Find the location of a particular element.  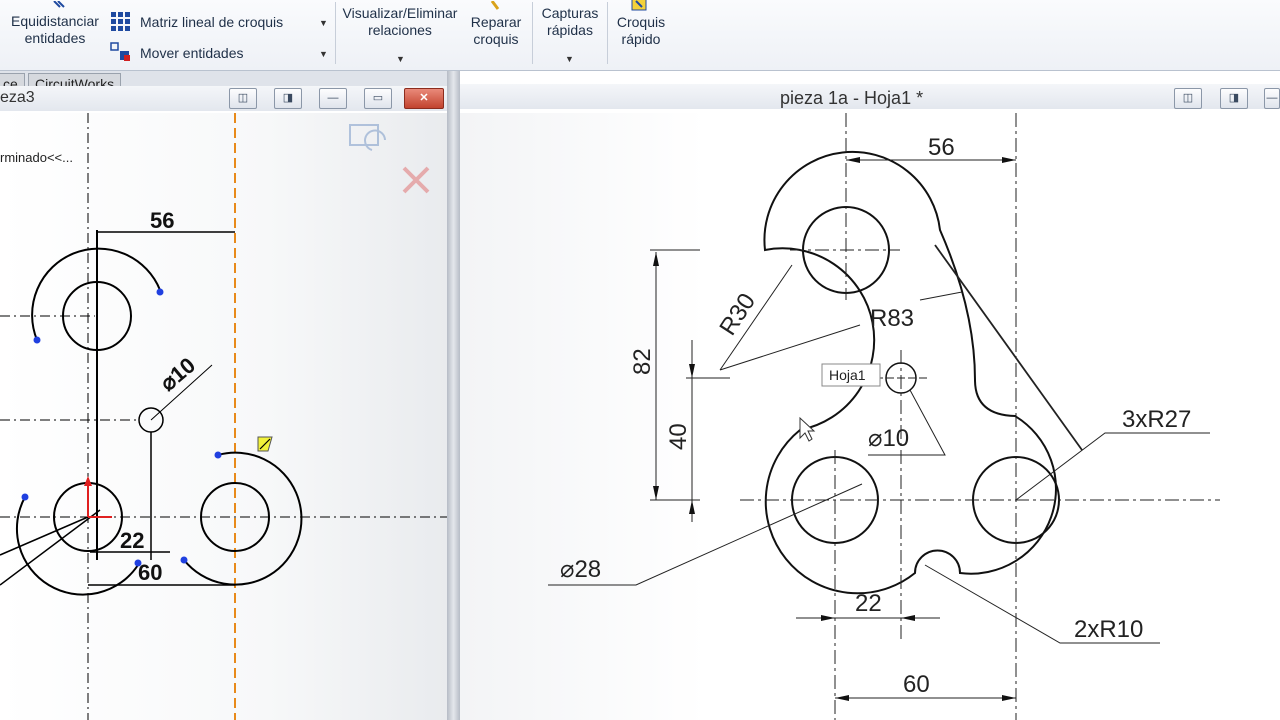

move-entities-dropdown-icon: ▼ is located at coordinates (323, 54).